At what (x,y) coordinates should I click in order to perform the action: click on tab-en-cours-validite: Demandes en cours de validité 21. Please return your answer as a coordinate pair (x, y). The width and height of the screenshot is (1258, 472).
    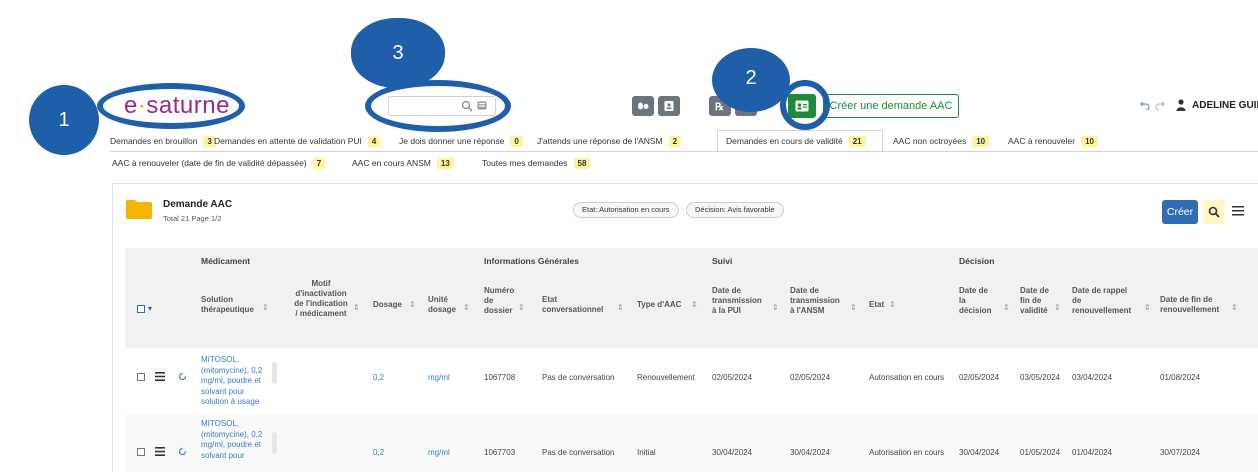
    Looking at the image, I should click on (800, 141).